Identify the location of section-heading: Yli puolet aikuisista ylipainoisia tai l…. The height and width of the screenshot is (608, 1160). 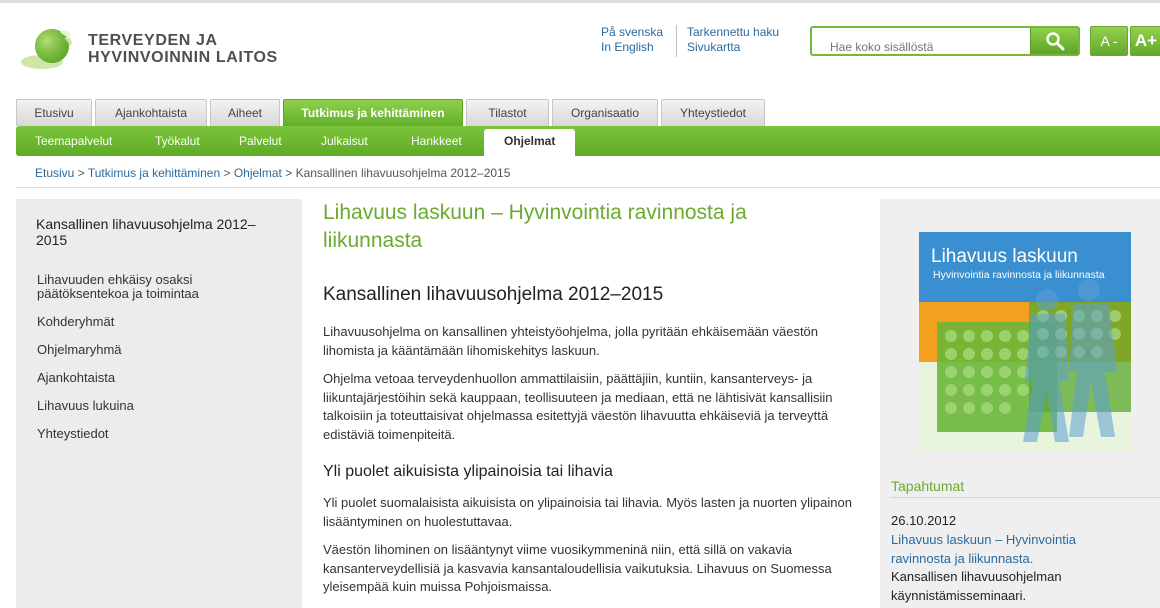
(468, 471).